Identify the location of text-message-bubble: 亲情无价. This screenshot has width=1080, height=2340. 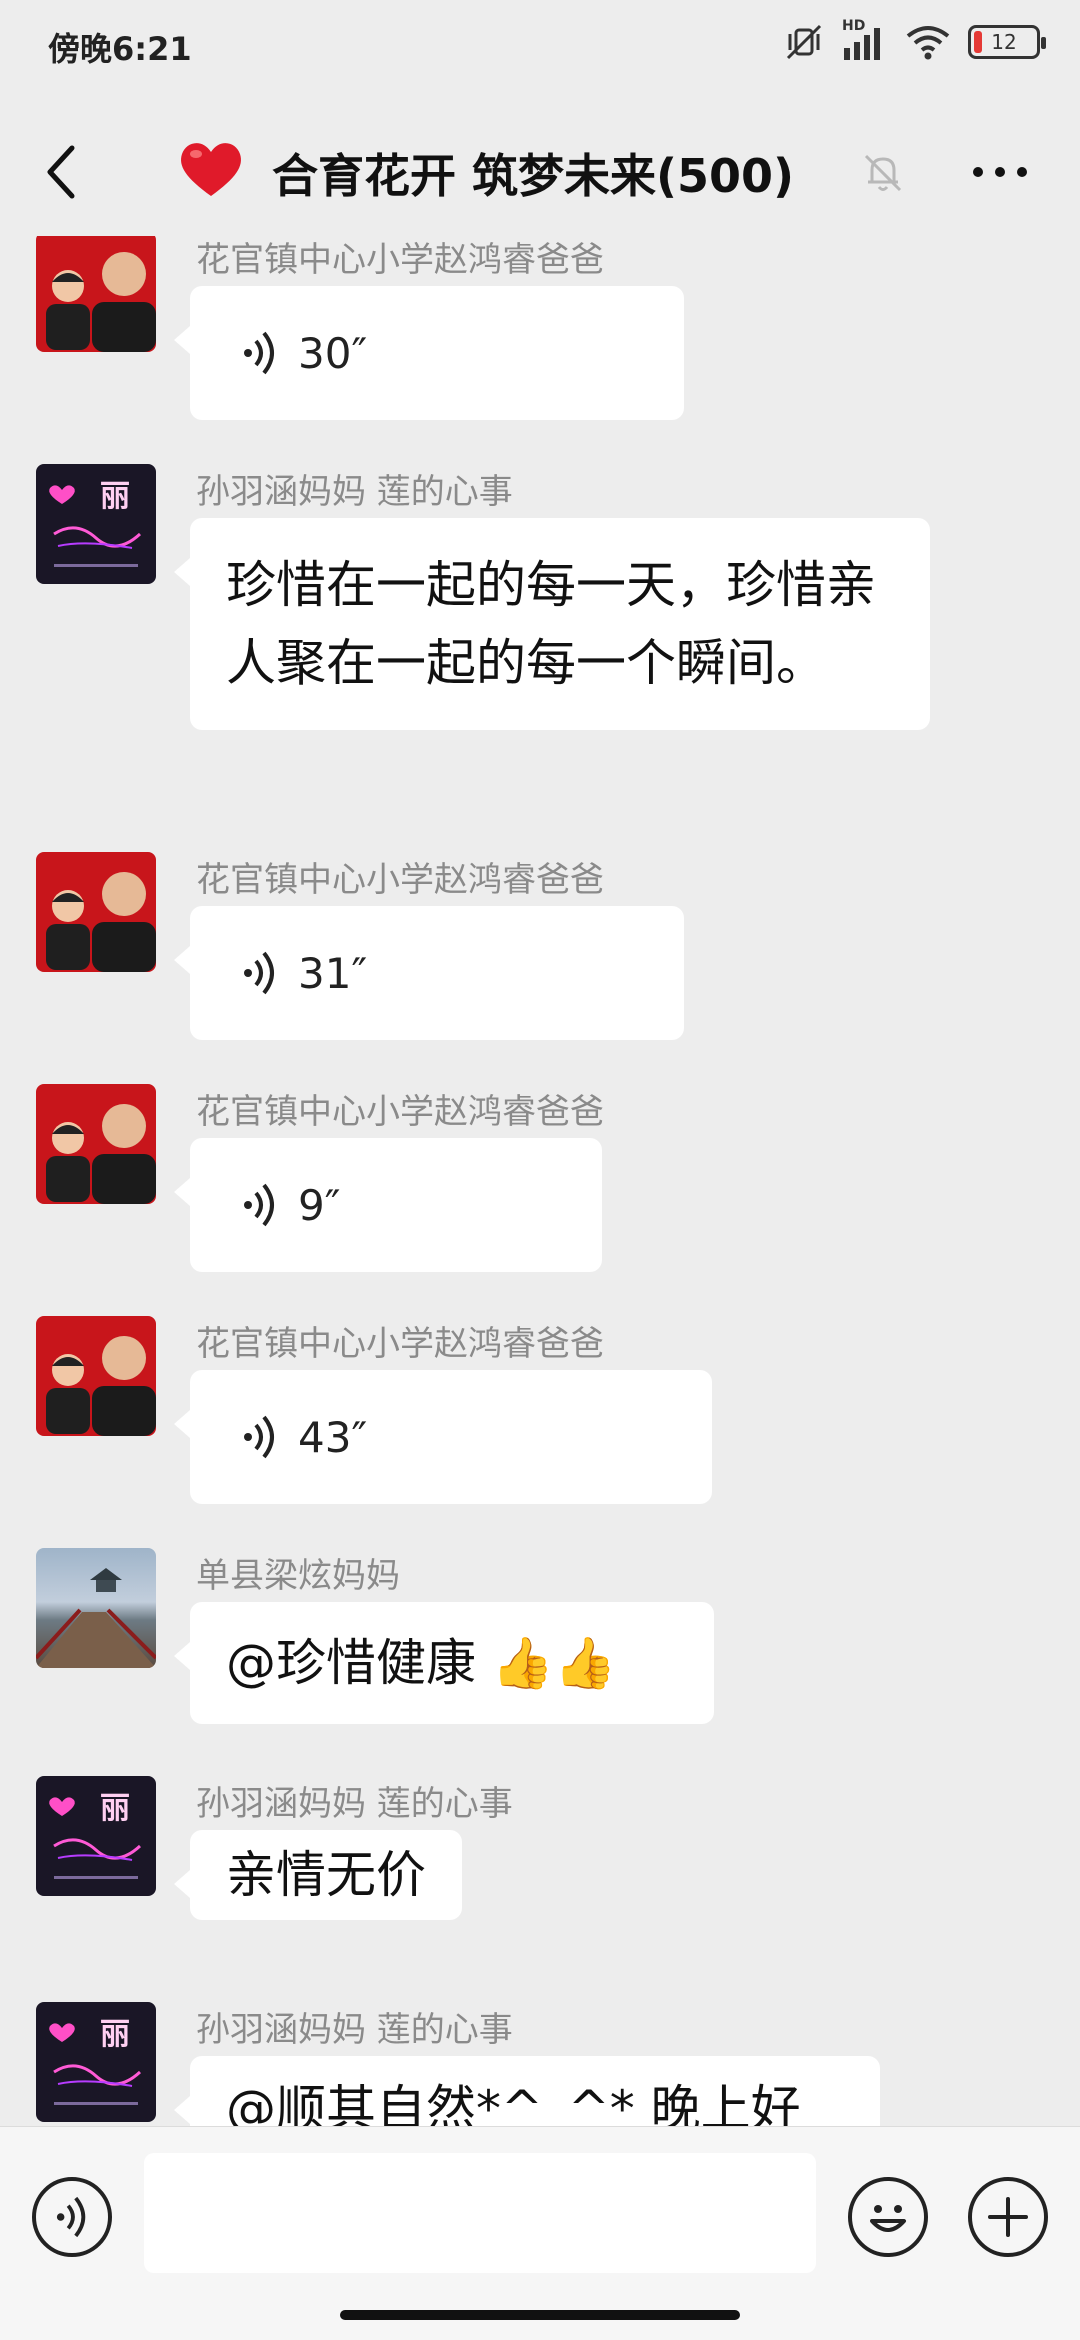
(318, 1875).